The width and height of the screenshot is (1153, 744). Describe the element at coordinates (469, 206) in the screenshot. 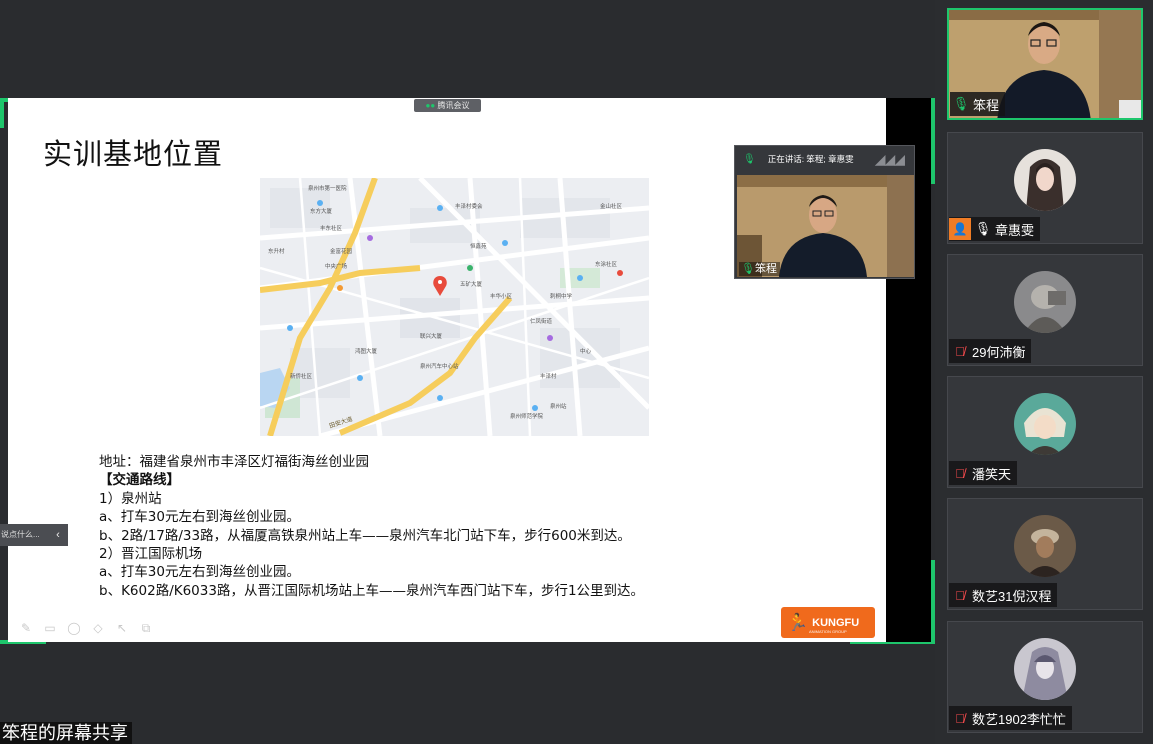

I see `svg-text: 丰泽村委会` at that location.